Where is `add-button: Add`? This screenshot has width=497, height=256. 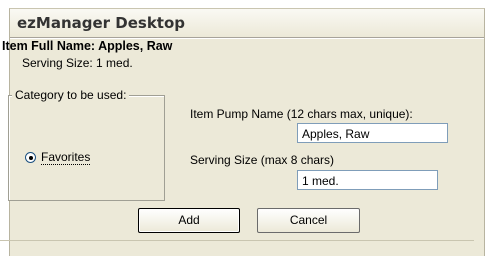
add-button: Add is located at coordinates (189, 220).